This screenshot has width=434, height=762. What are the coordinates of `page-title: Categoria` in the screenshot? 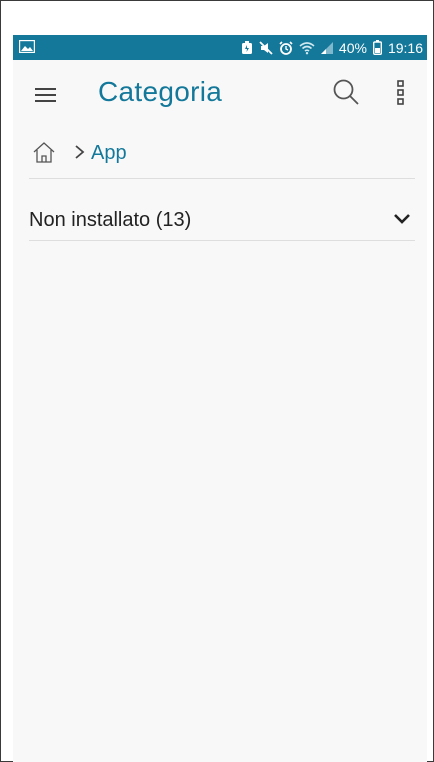 It's located at (160, 91).